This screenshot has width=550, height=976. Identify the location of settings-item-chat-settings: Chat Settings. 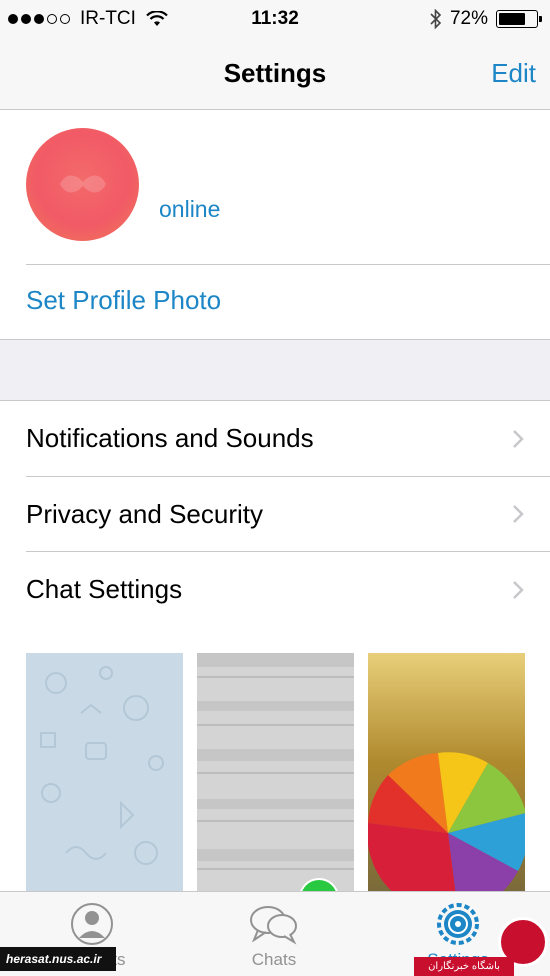
(275, 590).